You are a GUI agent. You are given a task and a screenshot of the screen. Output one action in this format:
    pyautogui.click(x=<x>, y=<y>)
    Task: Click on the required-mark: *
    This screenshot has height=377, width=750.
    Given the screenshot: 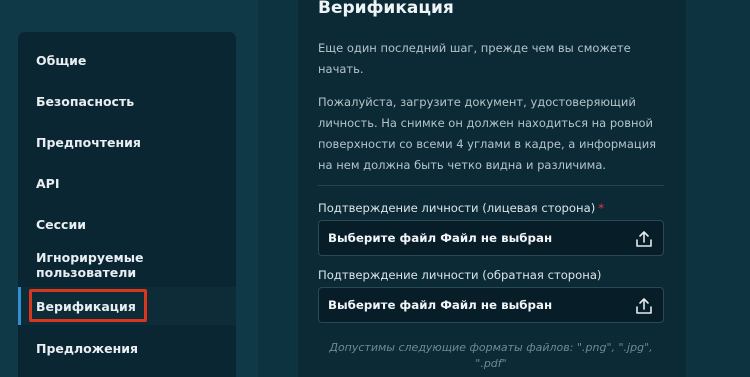 What is the action you would take?
    pyautogui.click(x=601, y=208)
    